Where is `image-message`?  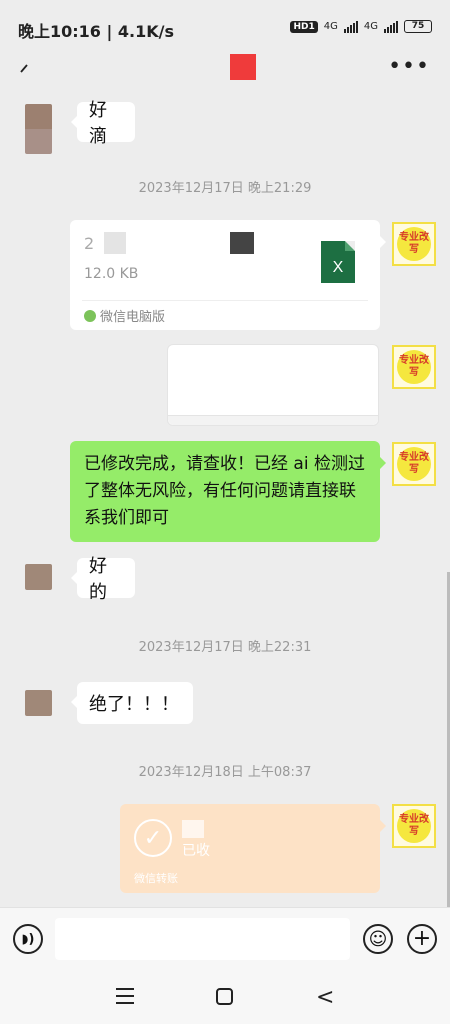 image-message is located at coordinates (273, 385).